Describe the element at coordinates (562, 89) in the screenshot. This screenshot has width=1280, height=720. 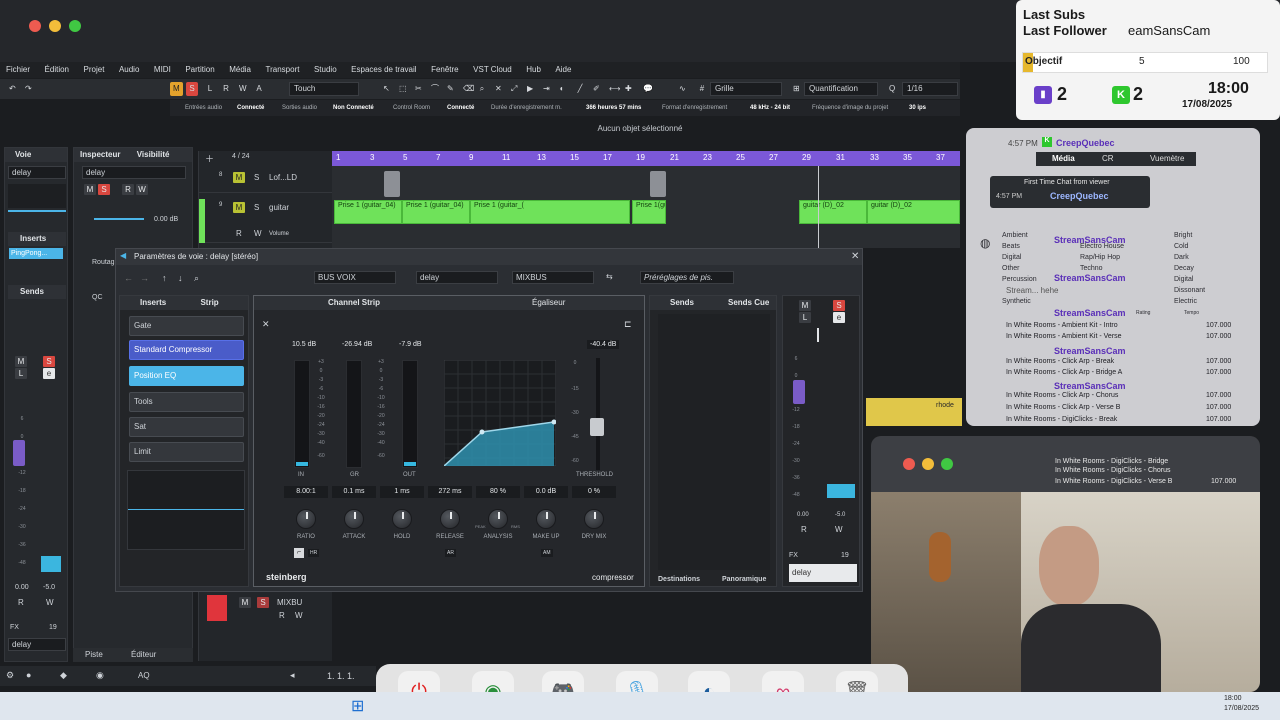
I see `color-icon: ◐` at that location.